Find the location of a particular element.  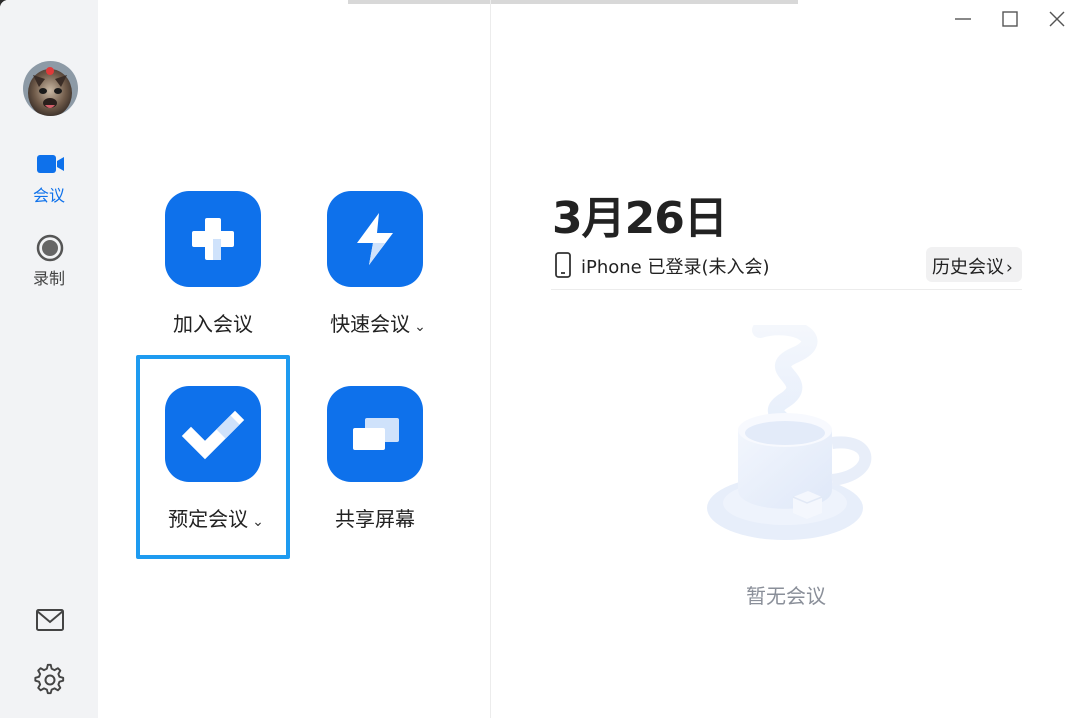

plus-icon is located at coordinates (213, 239).